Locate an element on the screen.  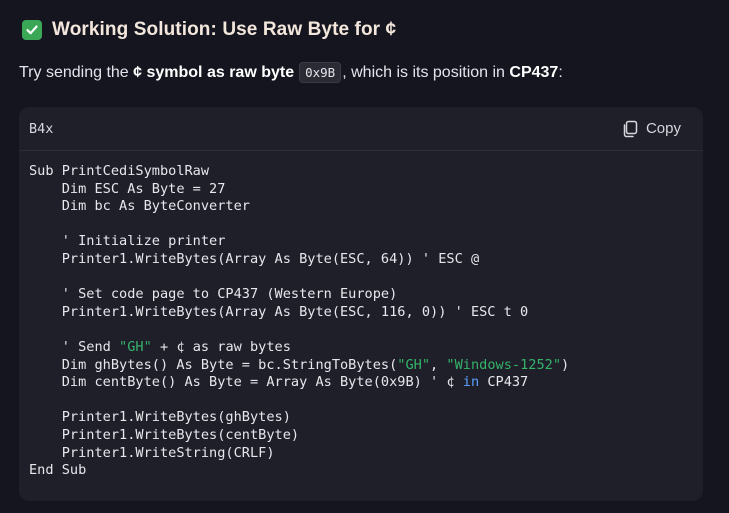
code-token: , is located at coordinates (438, 364).